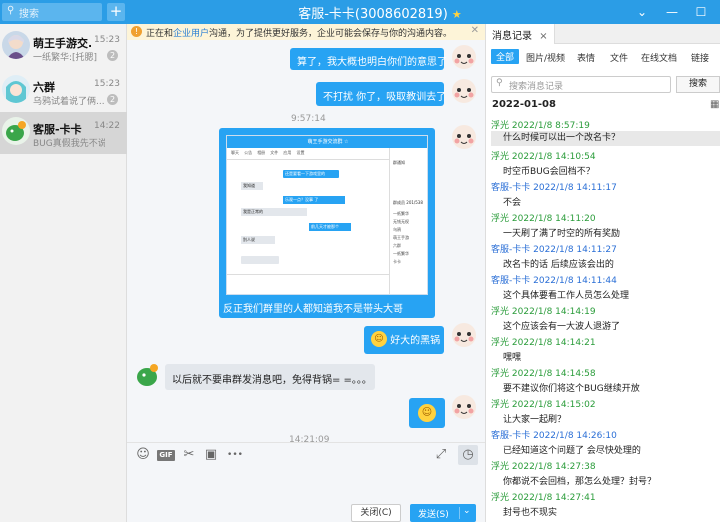 This screenshot has width=720, height=522. I want to click on history-record-header: 浮光 2022/1/8 14:27:41, so click(543, 496).